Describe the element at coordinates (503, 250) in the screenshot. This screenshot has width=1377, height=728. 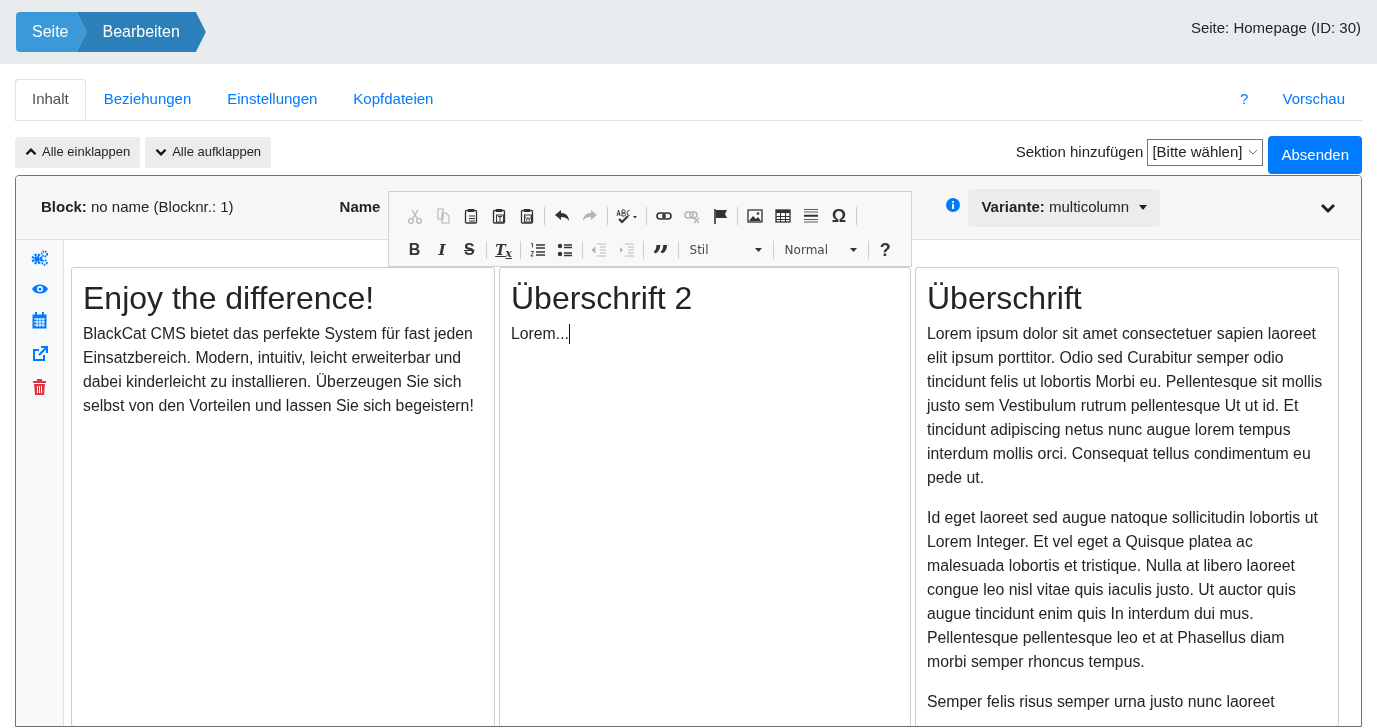
I see `clear-format-button: T$_{x}$` at that location.